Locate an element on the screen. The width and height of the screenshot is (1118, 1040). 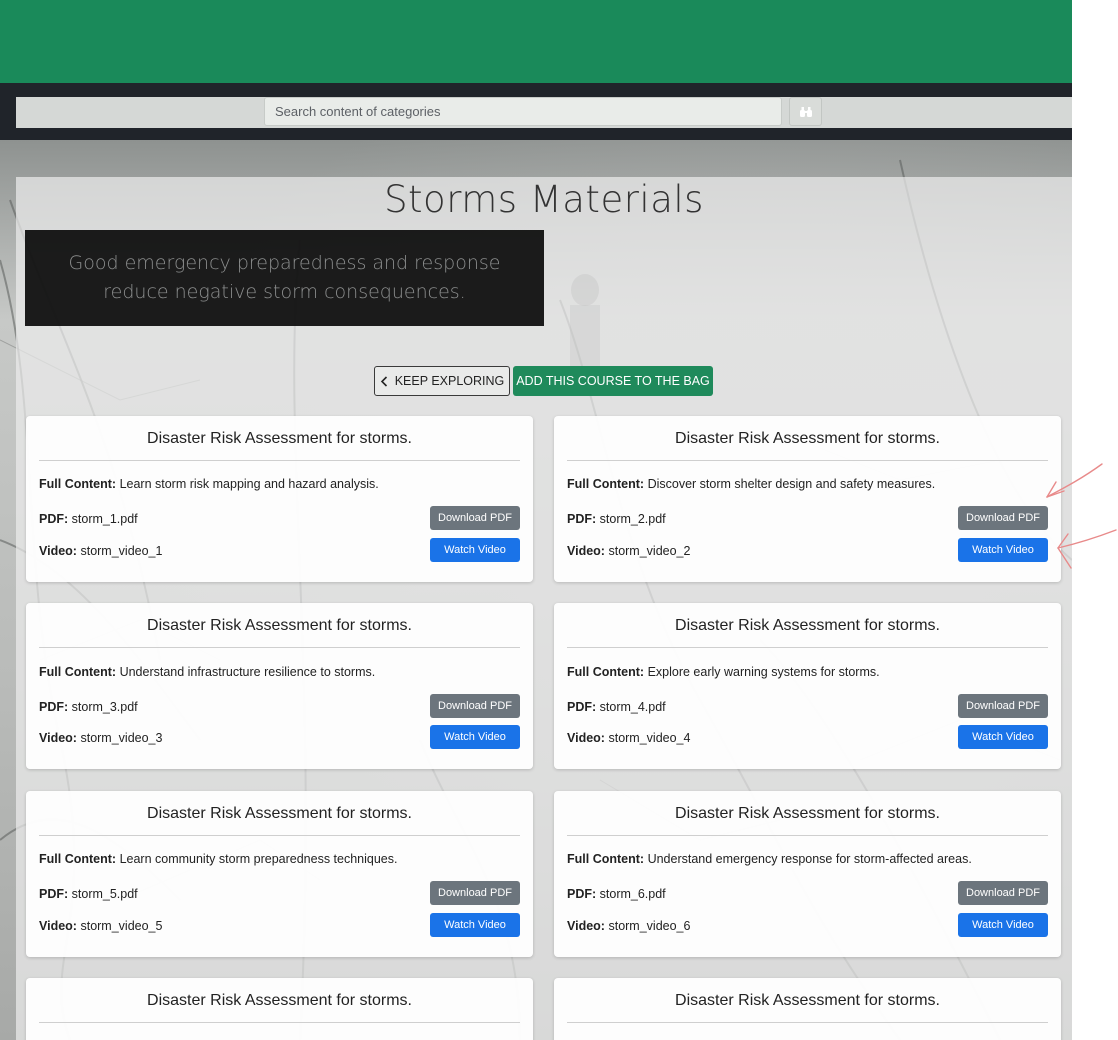
card-pdf-line: PDF: storm_6.pdf is located at coordinates (616, 894).